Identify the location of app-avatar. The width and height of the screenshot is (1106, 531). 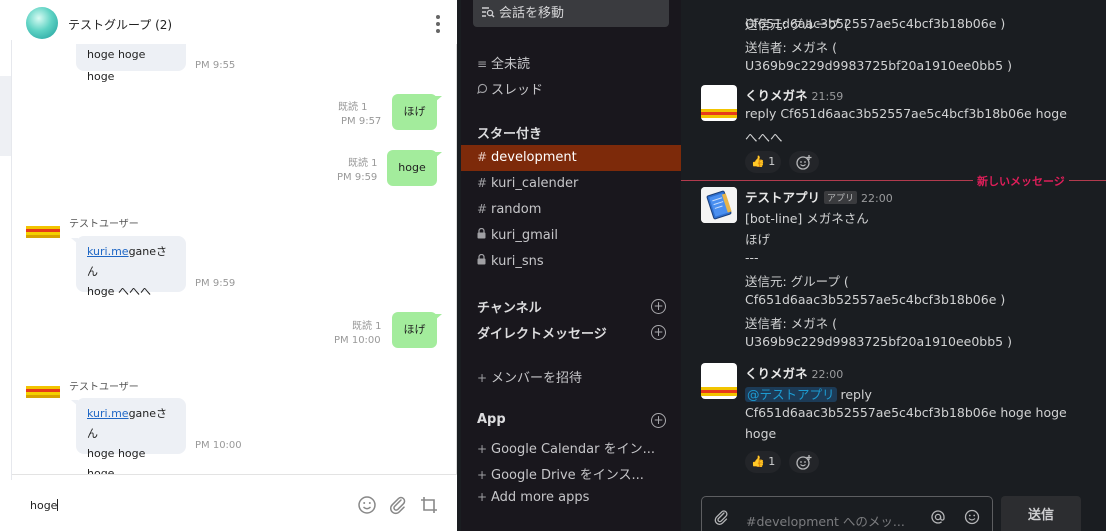
(719, 205).